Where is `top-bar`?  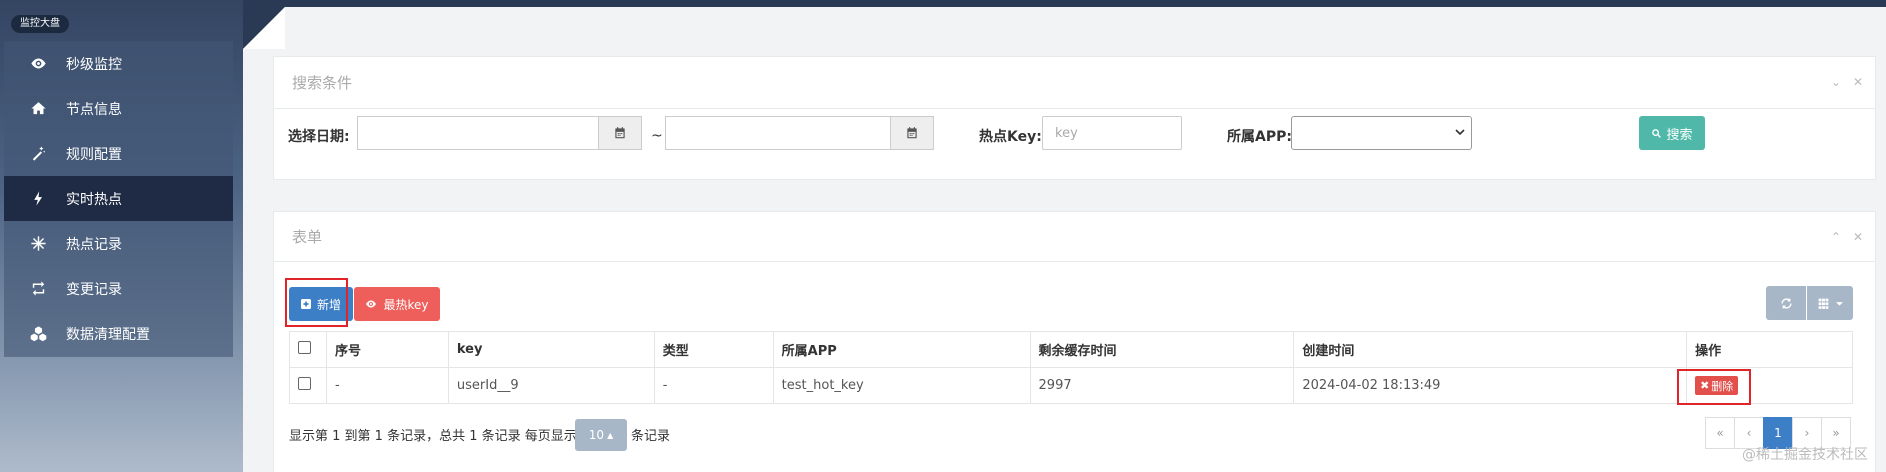
top-bar is located at coordinates (1064, 3).